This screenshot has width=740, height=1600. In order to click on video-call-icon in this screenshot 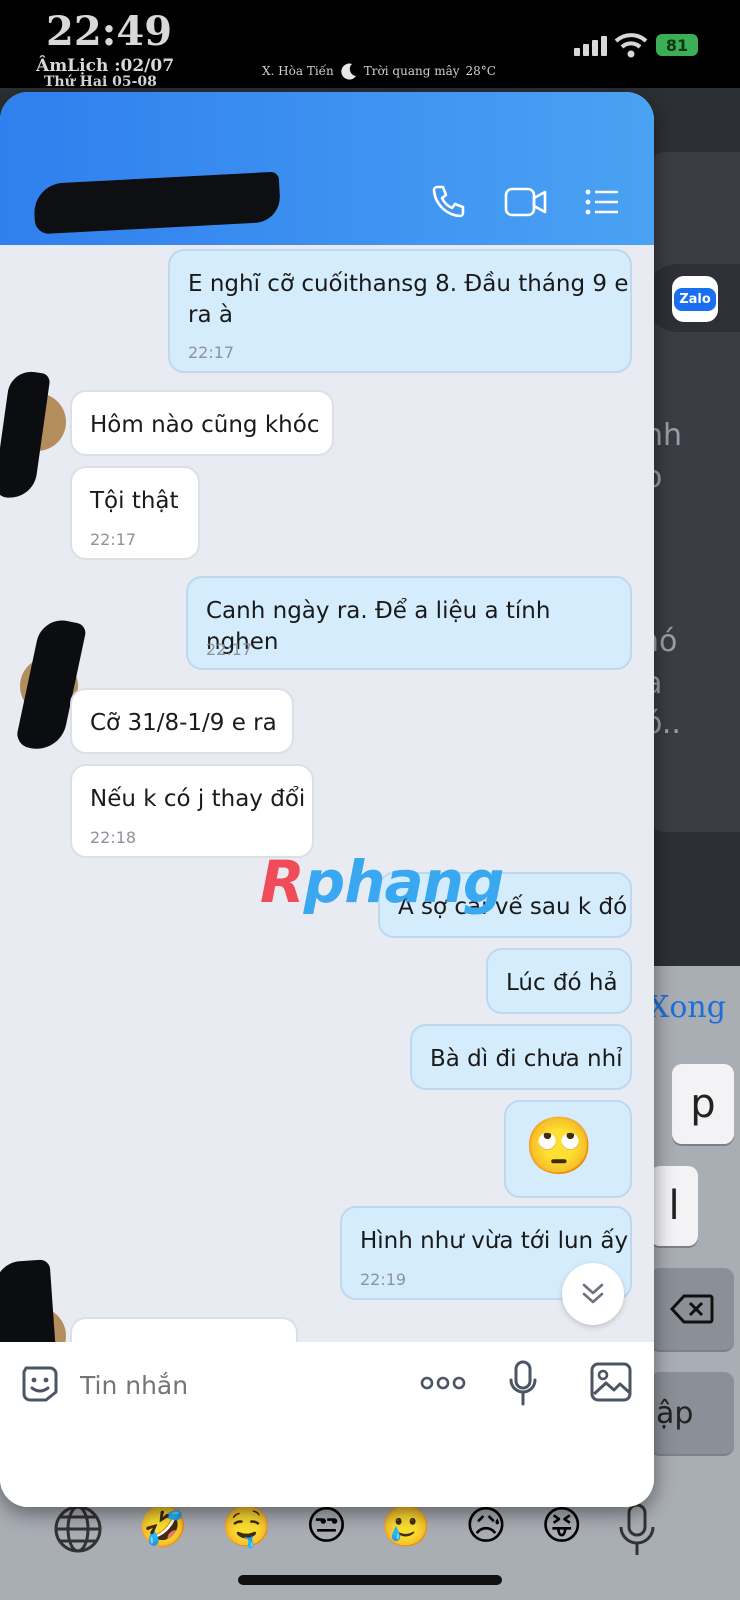, I will do `click(526, 202)`.